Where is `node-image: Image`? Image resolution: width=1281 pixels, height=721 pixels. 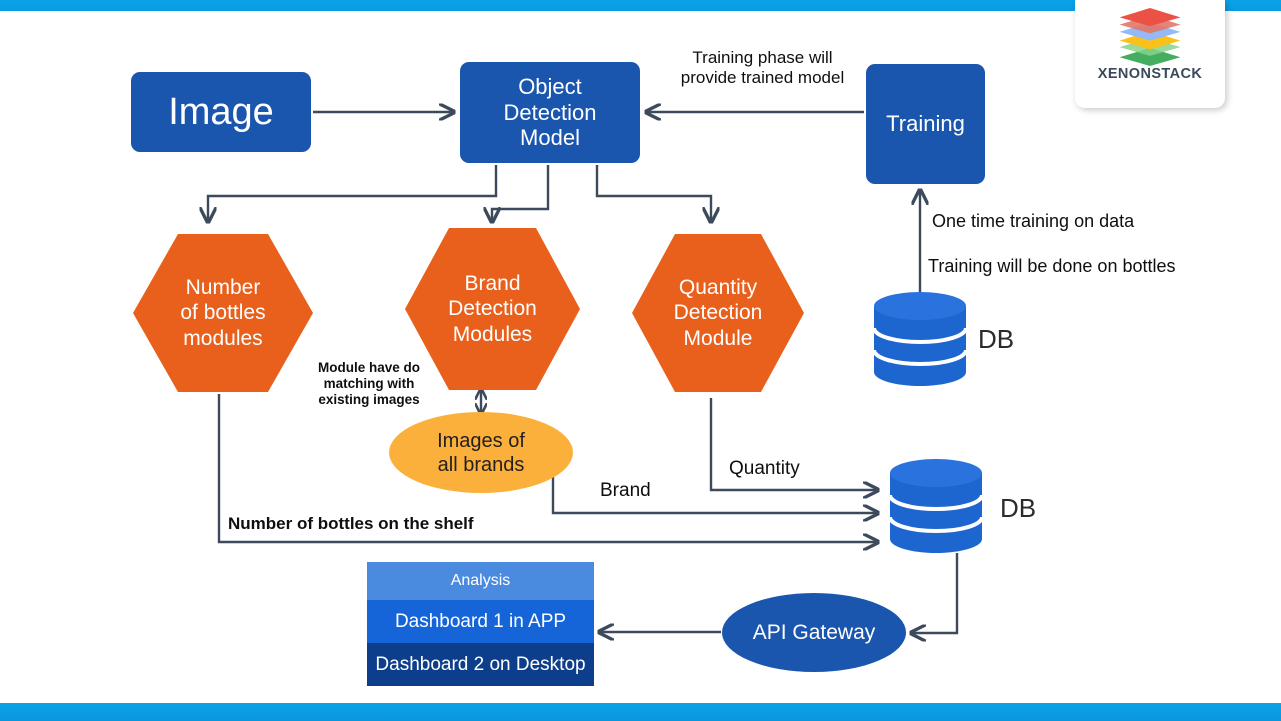 node-image: Image is located at coordinates (221, 112).